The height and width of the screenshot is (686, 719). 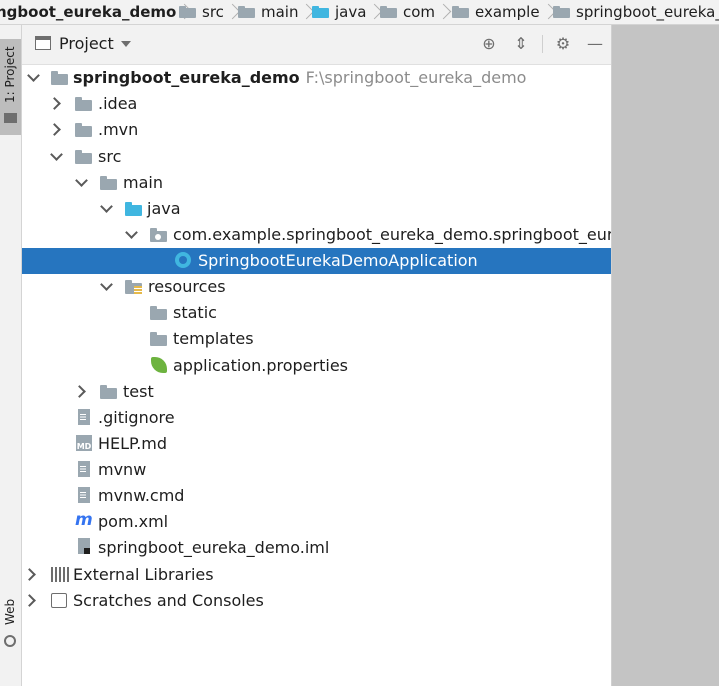 What do you see at coordinates (316, 157) in the screenshot?
I see `tree-item-src: src` at bounding box center [316, 157].